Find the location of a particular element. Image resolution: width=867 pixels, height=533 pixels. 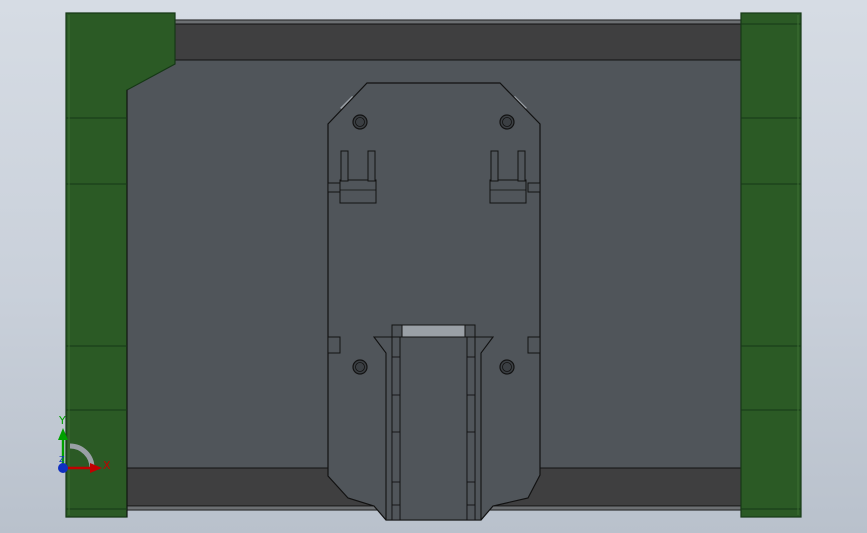

z-axis-dot is located at coordinates (63, 468).